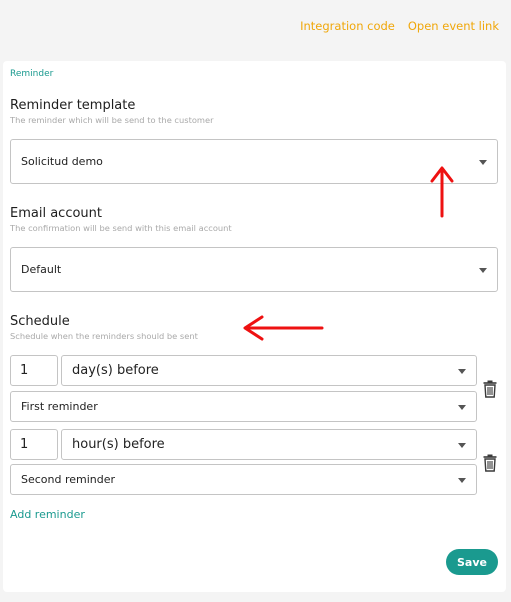 Image resolution: width=511 pixels, height=602 pixels. What do you see at coordinates (56, 213) in the screenshot?
I see `email-account-title: Email account` at bounding box center [56, 213].